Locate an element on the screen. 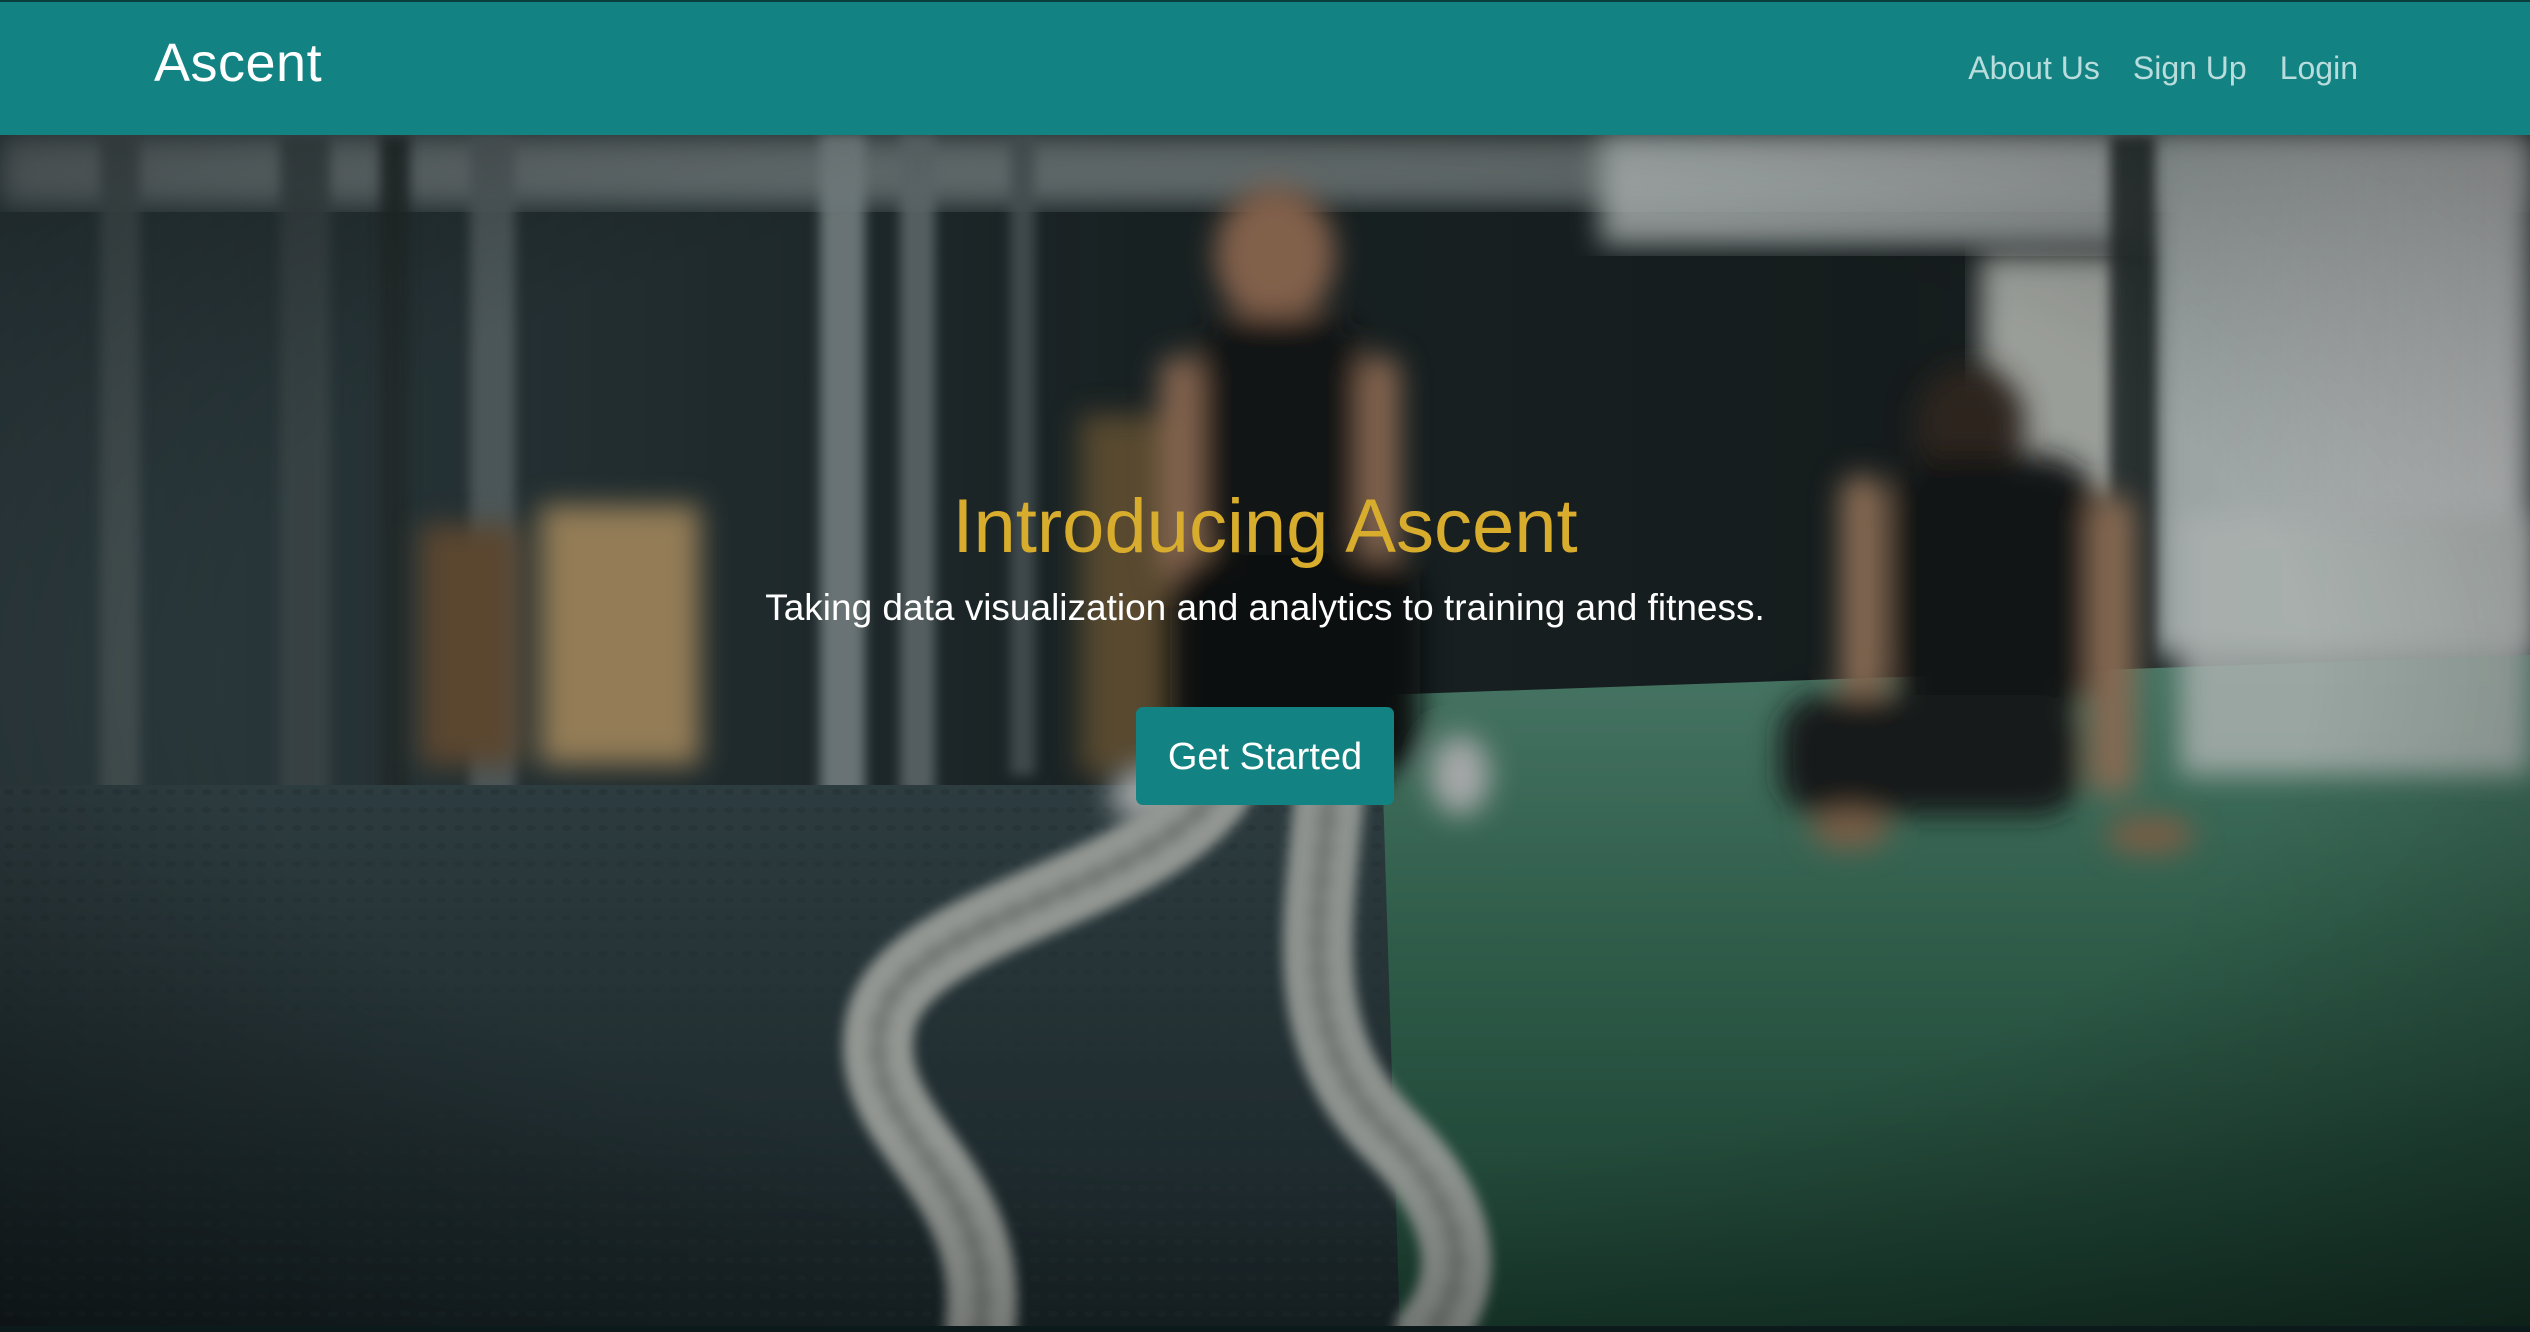 The height and width of the screenshot is (1332, 2530). page-bottom-edge is located at coordinates (1265, 1329).